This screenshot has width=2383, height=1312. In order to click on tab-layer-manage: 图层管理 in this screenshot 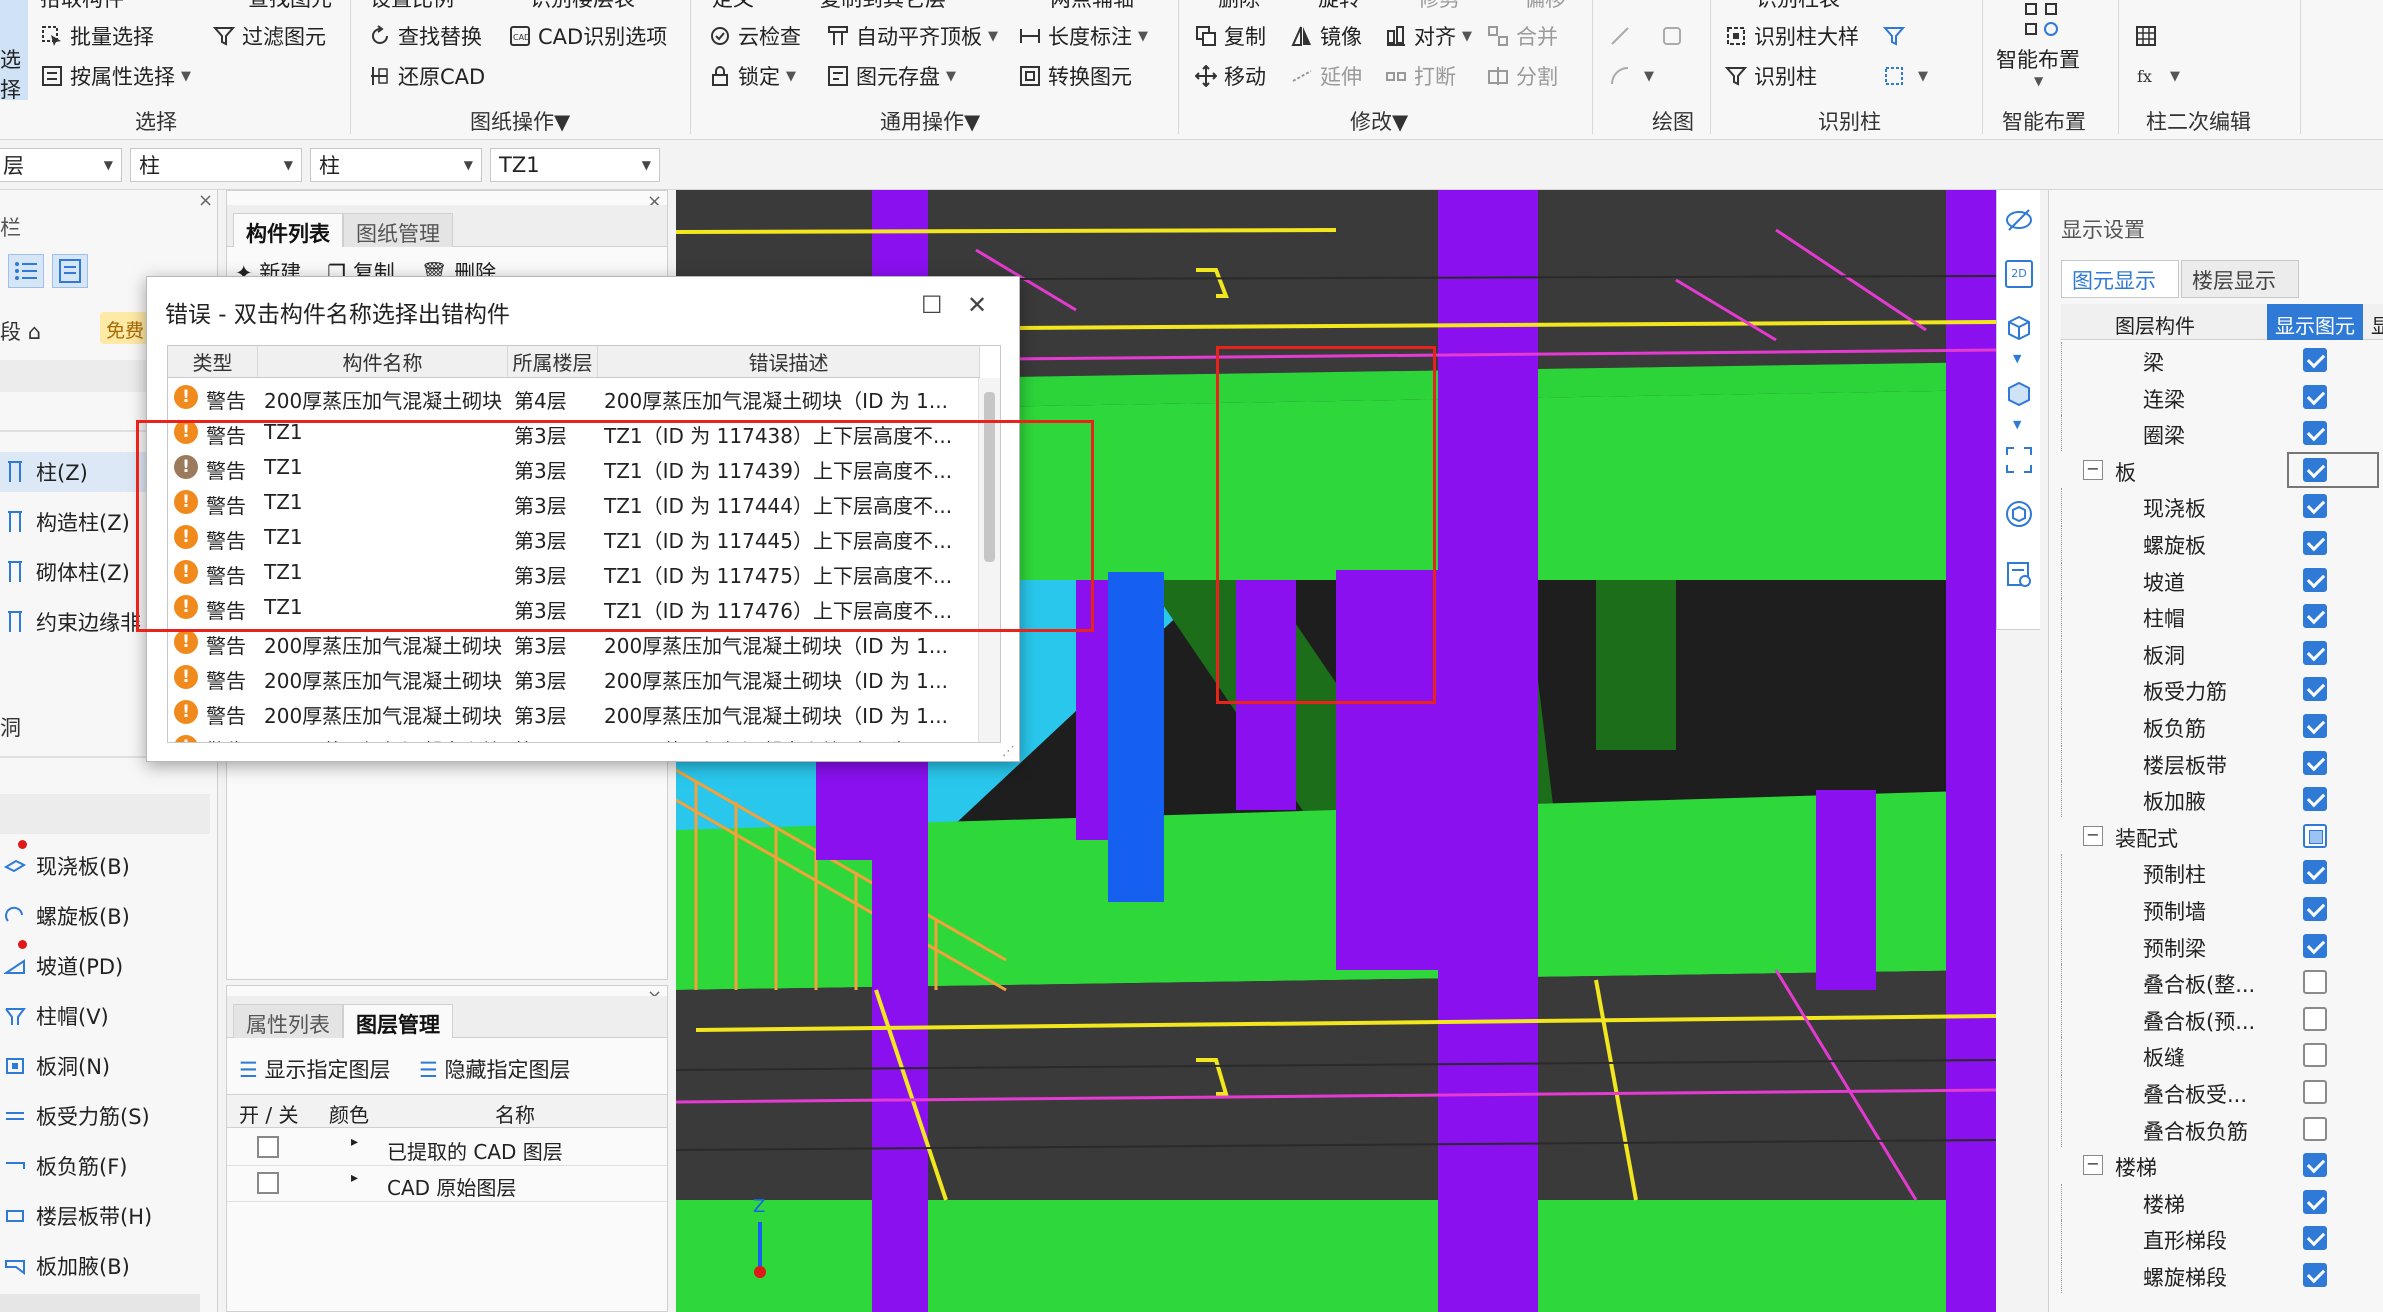, I will do `click(398, 1021)`.